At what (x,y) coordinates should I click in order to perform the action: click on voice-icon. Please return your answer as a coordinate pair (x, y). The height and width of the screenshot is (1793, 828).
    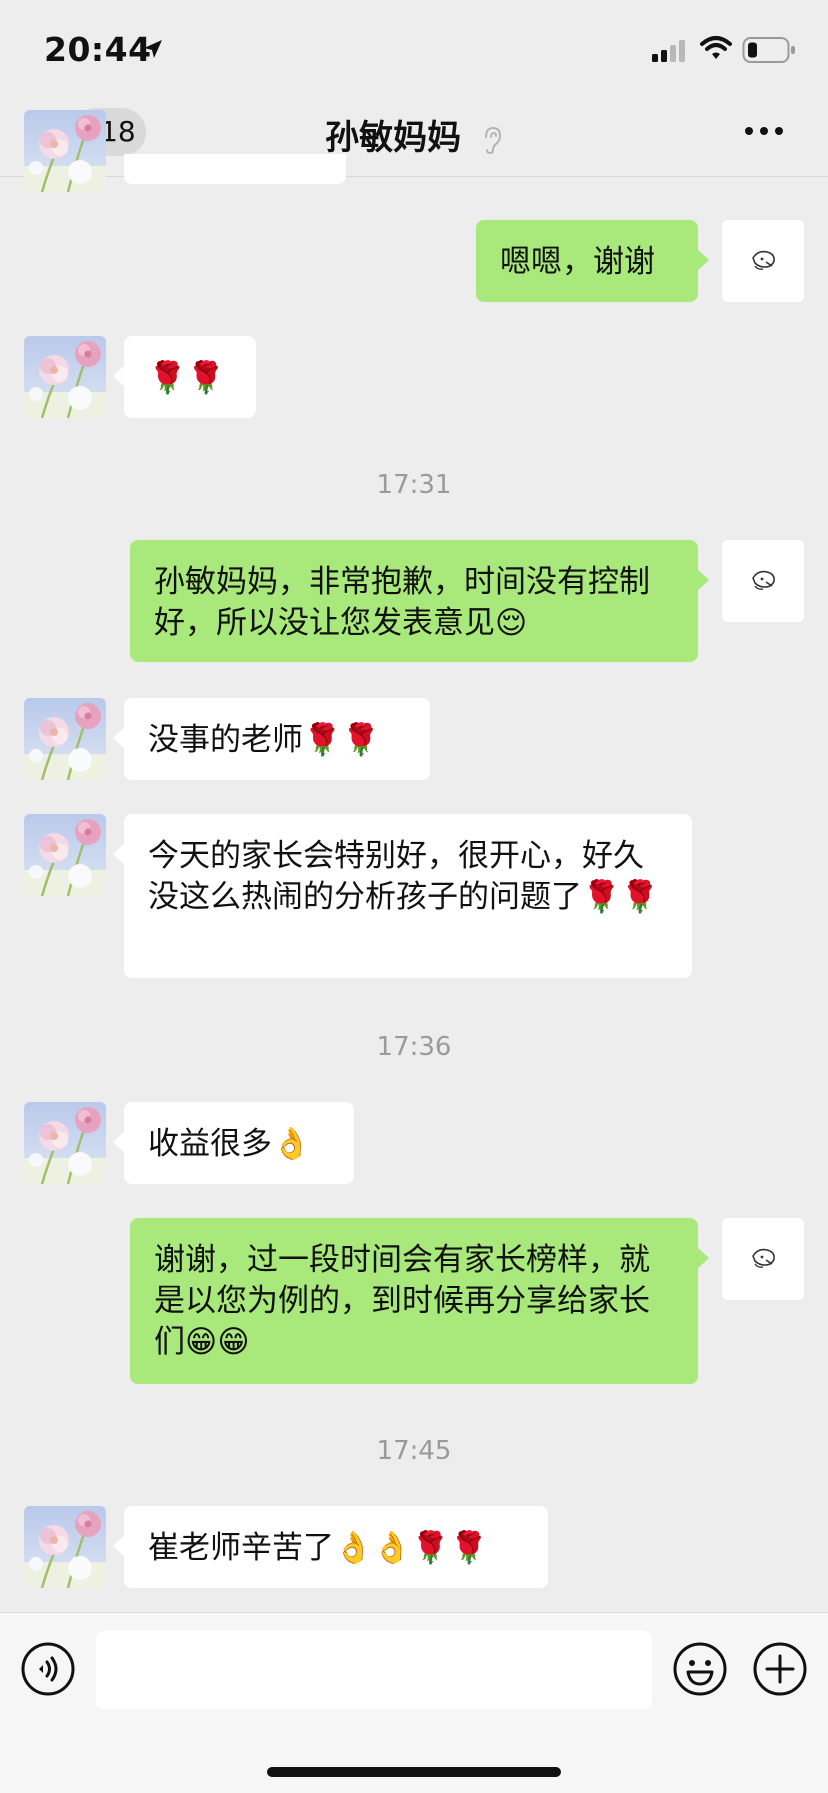
    Looking at the image, I should click on (48, 1669).